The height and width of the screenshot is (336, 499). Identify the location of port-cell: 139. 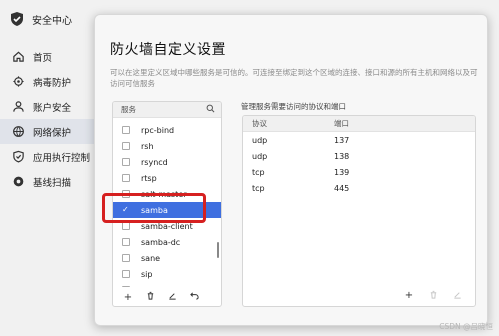
(342, 172).